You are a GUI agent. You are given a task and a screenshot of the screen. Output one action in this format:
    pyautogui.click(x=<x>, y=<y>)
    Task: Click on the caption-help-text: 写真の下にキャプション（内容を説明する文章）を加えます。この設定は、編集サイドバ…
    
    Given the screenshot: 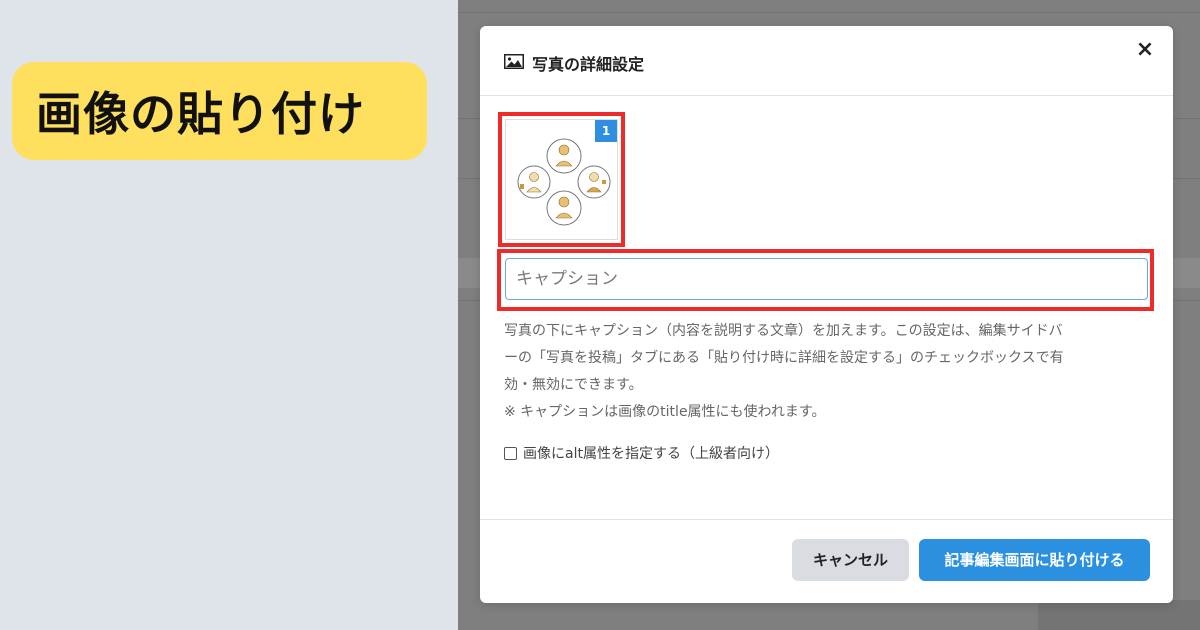 What is the action you would take?
    pyautogui.click(x=828, y=372)
    